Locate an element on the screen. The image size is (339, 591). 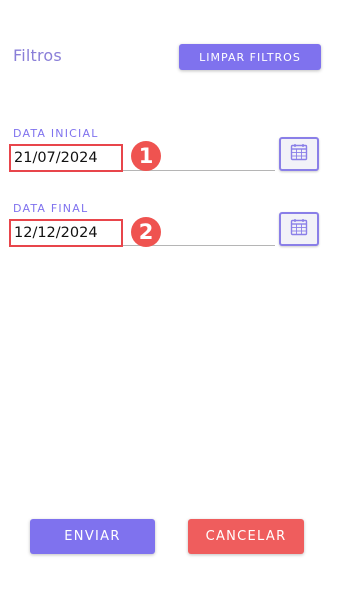
end-date-calendar-button is located at coordinates (299, 229).